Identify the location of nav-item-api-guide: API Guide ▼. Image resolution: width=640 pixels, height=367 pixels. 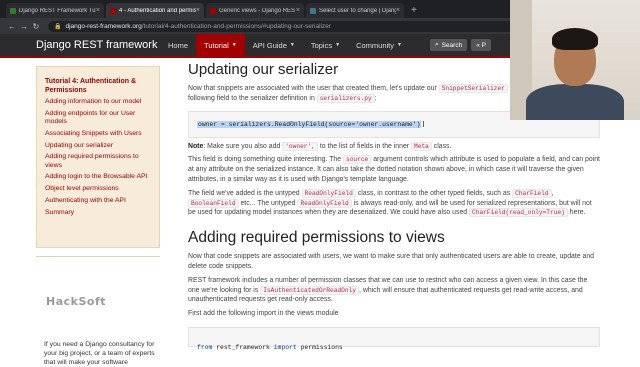
(274, 45).